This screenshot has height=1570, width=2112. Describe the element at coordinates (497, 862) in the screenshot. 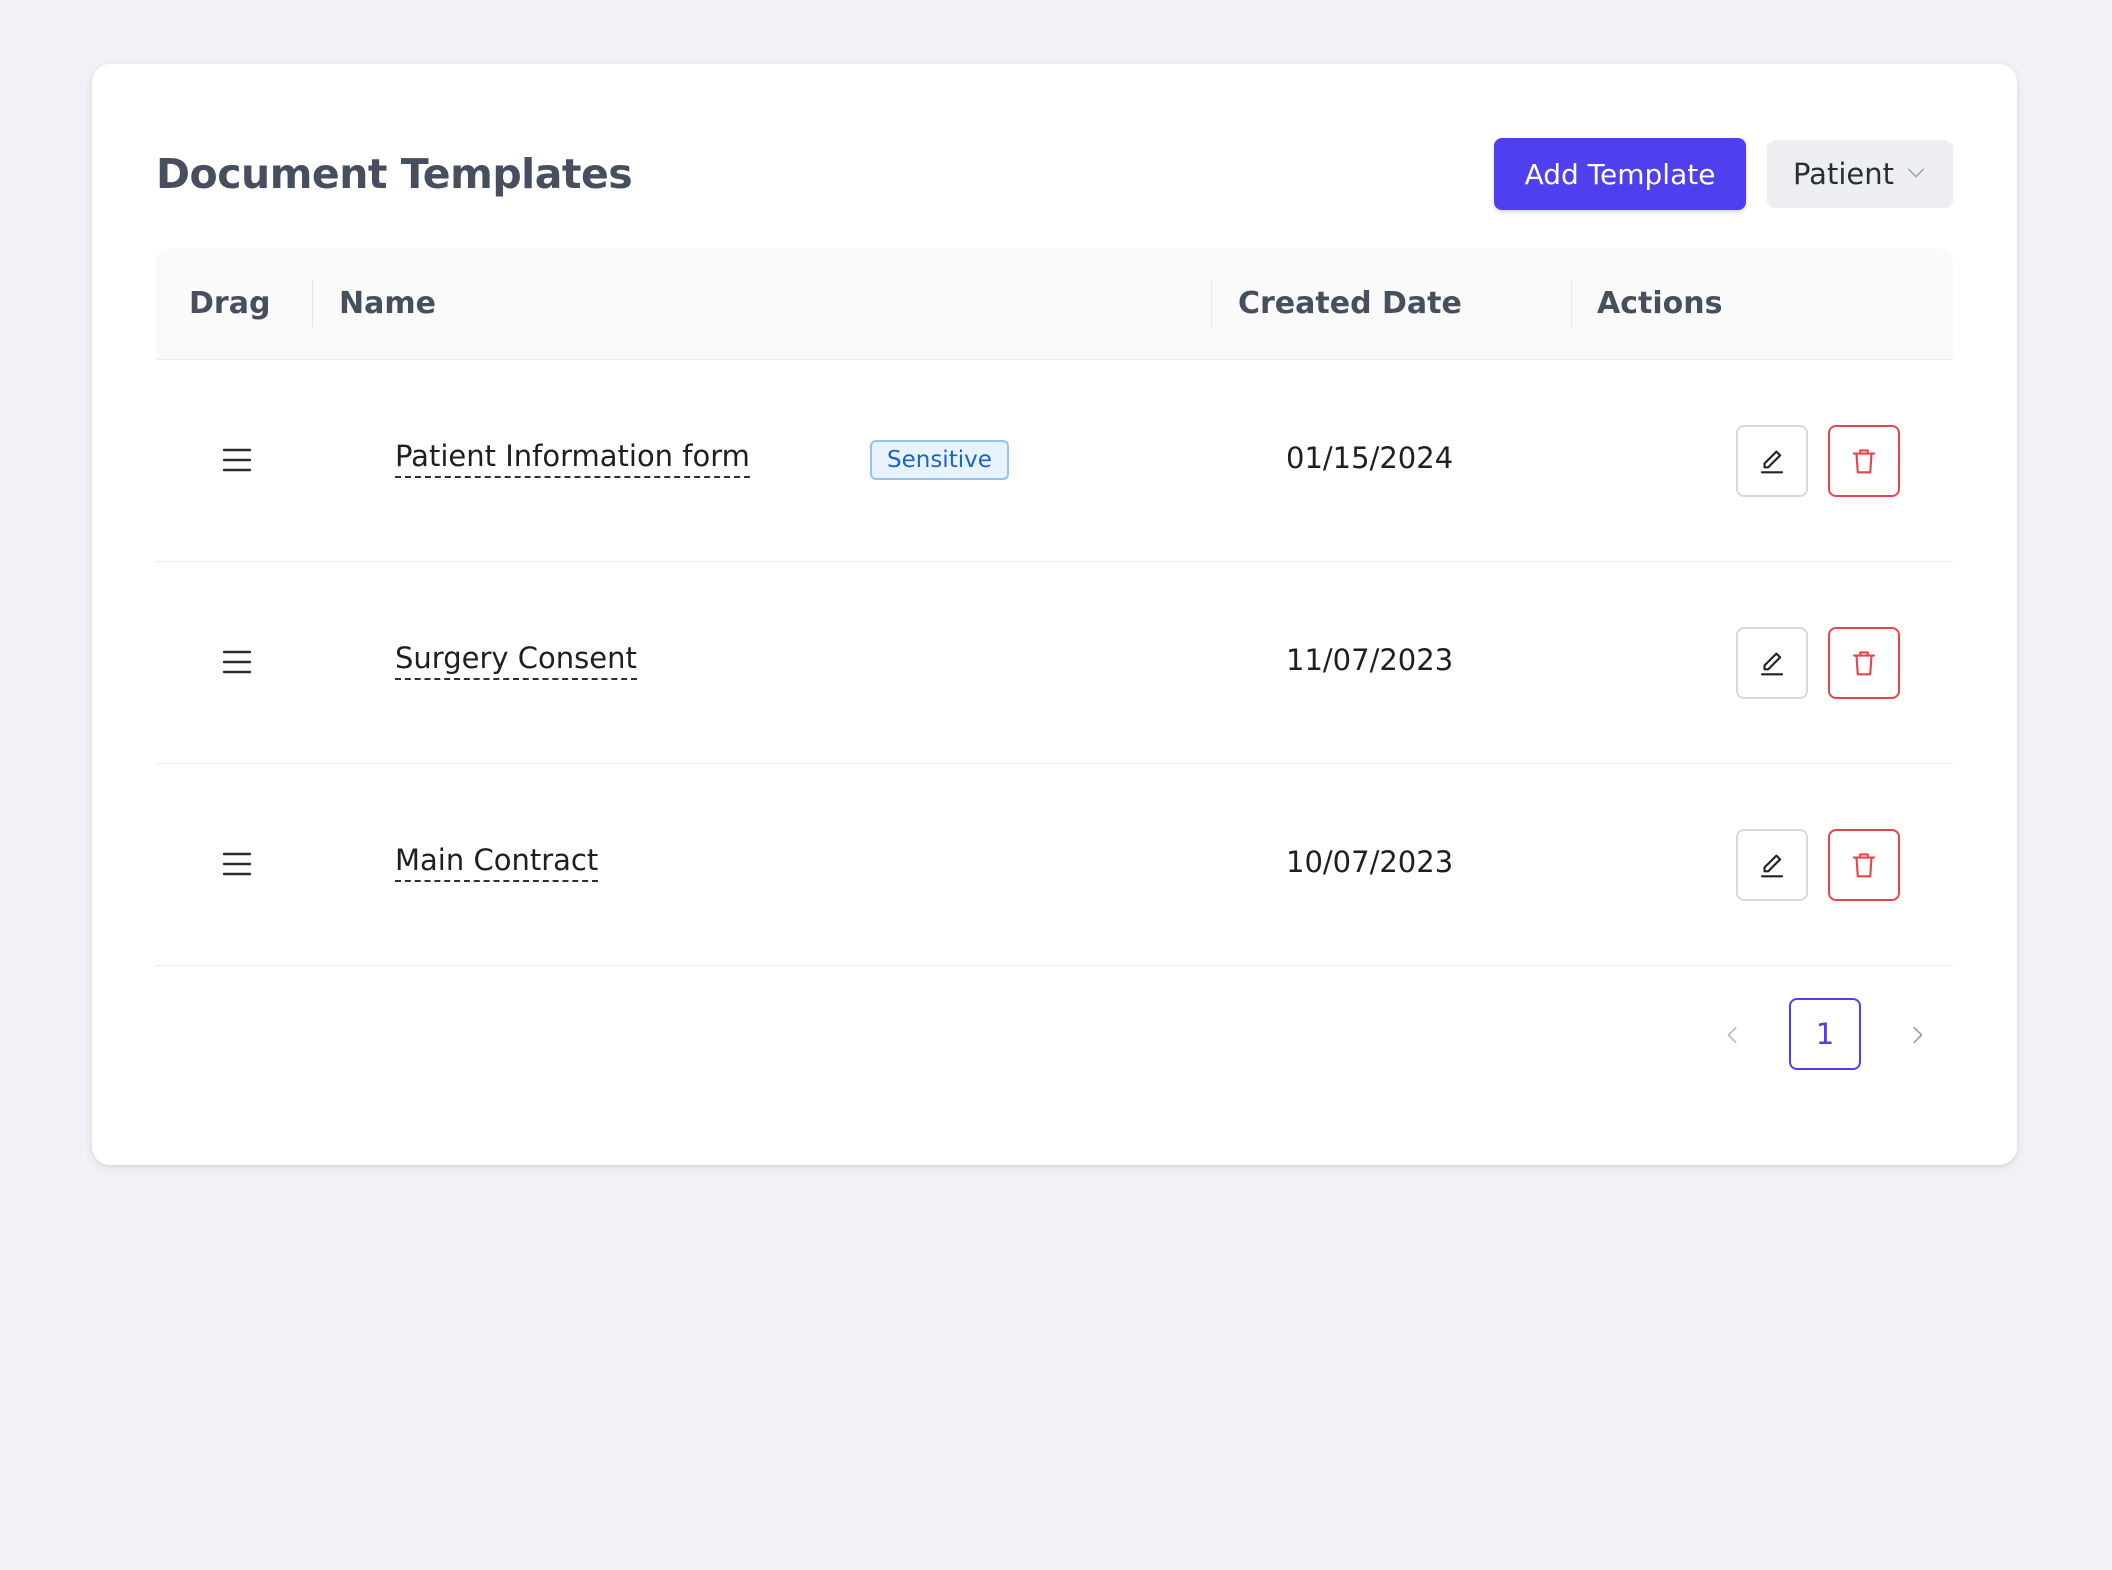

I see `template-name-link: Main Contract` at that location.